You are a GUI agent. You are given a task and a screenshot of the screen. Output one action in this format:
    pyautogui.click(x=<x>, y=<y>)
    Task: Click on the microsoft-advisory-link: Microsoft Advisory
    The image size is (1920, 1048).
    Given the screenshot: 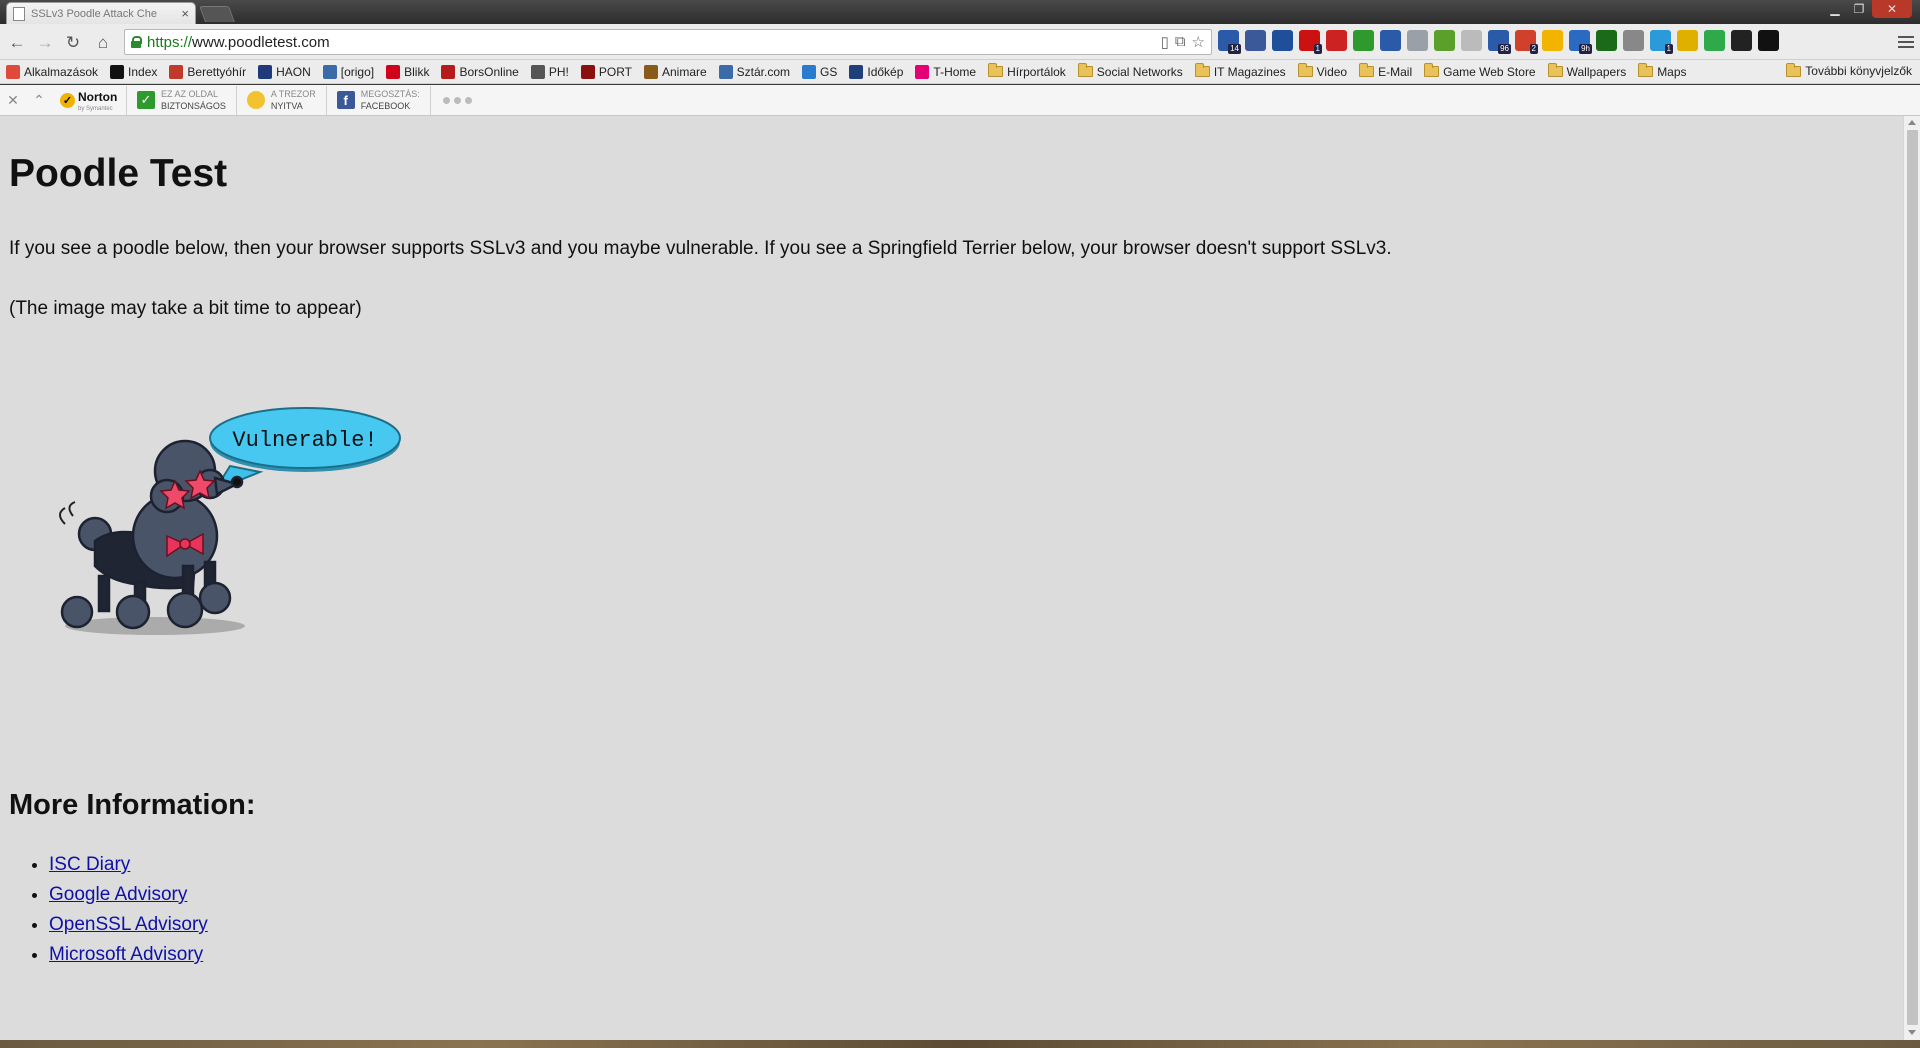 What is the action you would take?
    pyautogui.click(x=126, y=954)
    